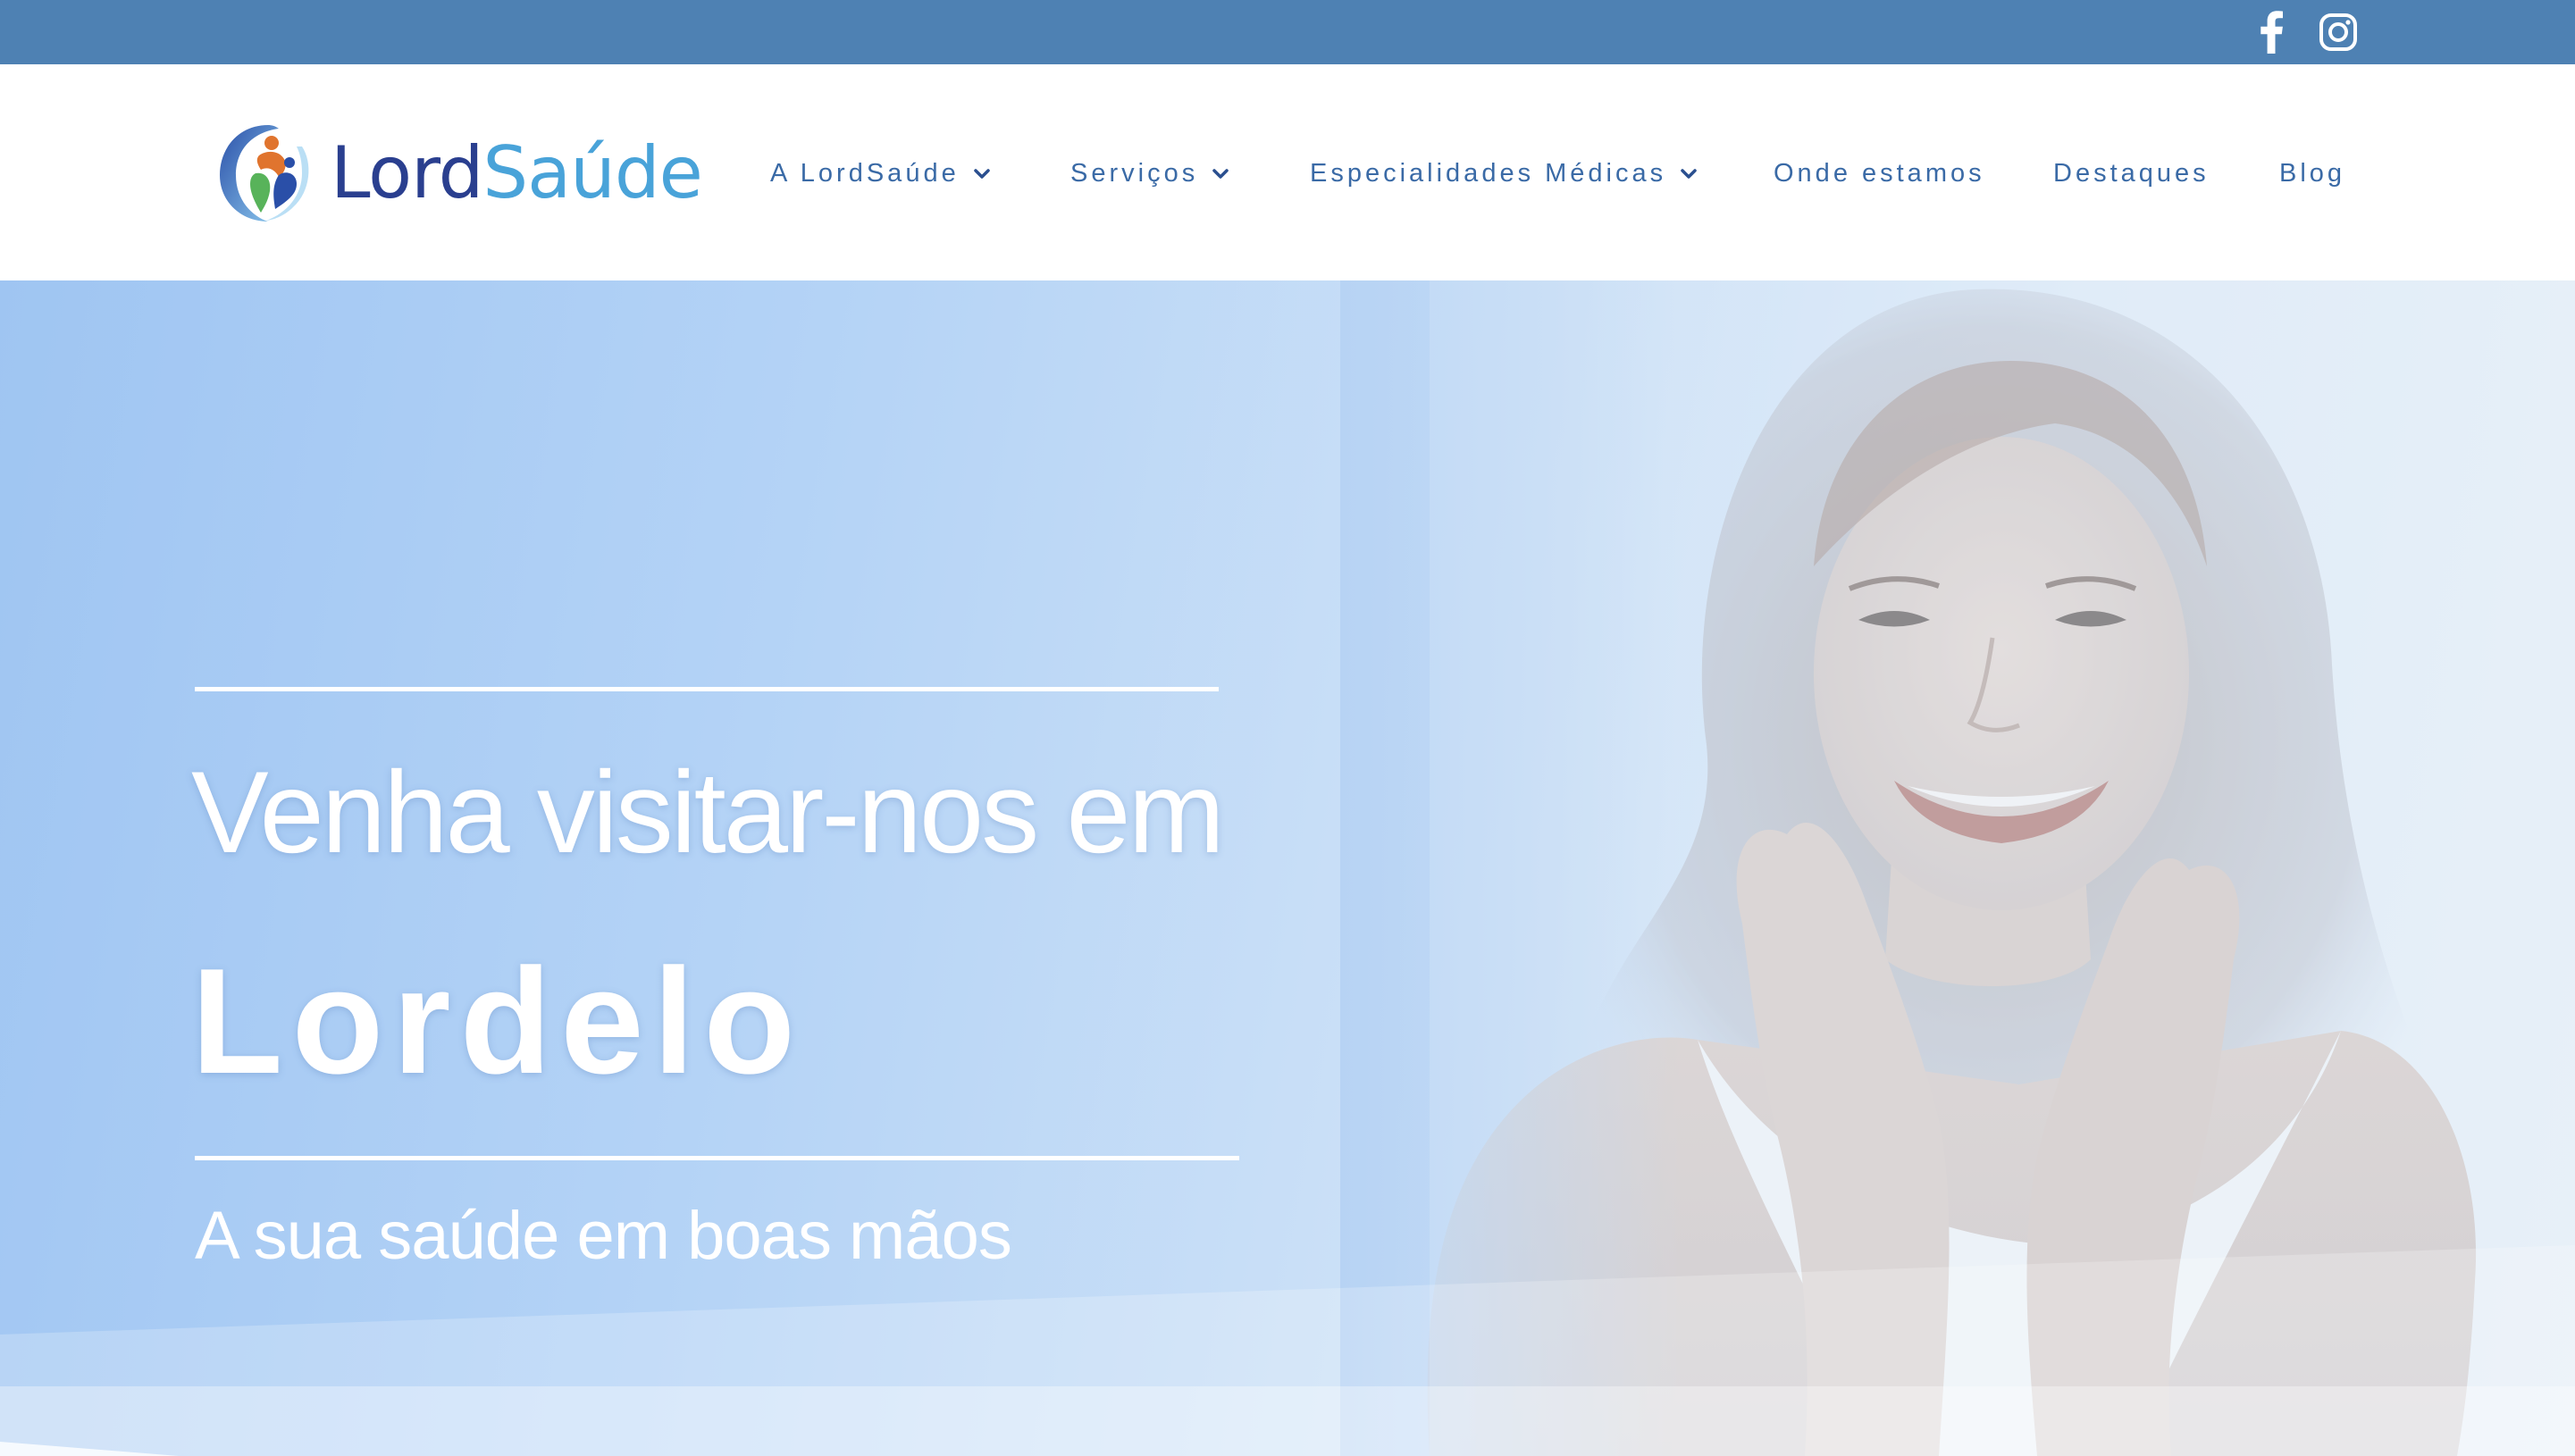 The height and width of the screenshot is (1456, 2575). What do you see at coordinates (1287, 32) in the screenshot?
I see `top-bar` at bounding box center [1287, 32].